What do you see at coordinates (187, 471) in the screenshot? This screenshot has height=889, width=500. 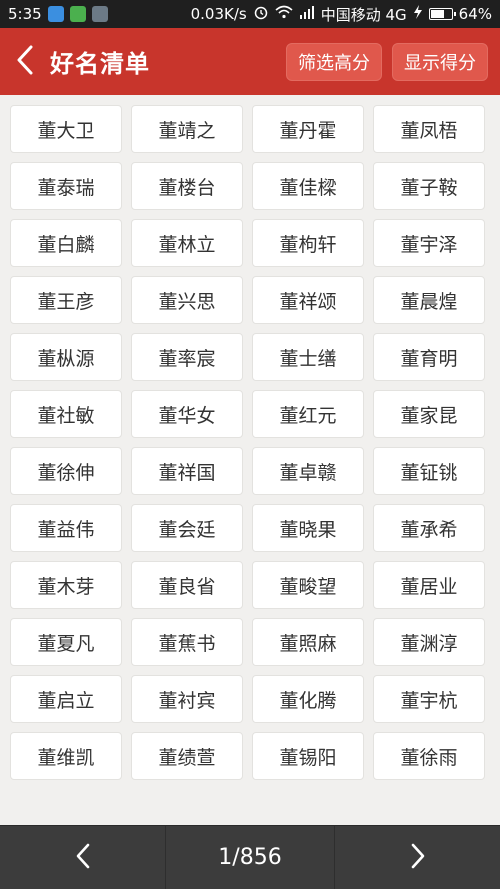 I see `name-cell: 董祥国` at bounding box center [187, 471].